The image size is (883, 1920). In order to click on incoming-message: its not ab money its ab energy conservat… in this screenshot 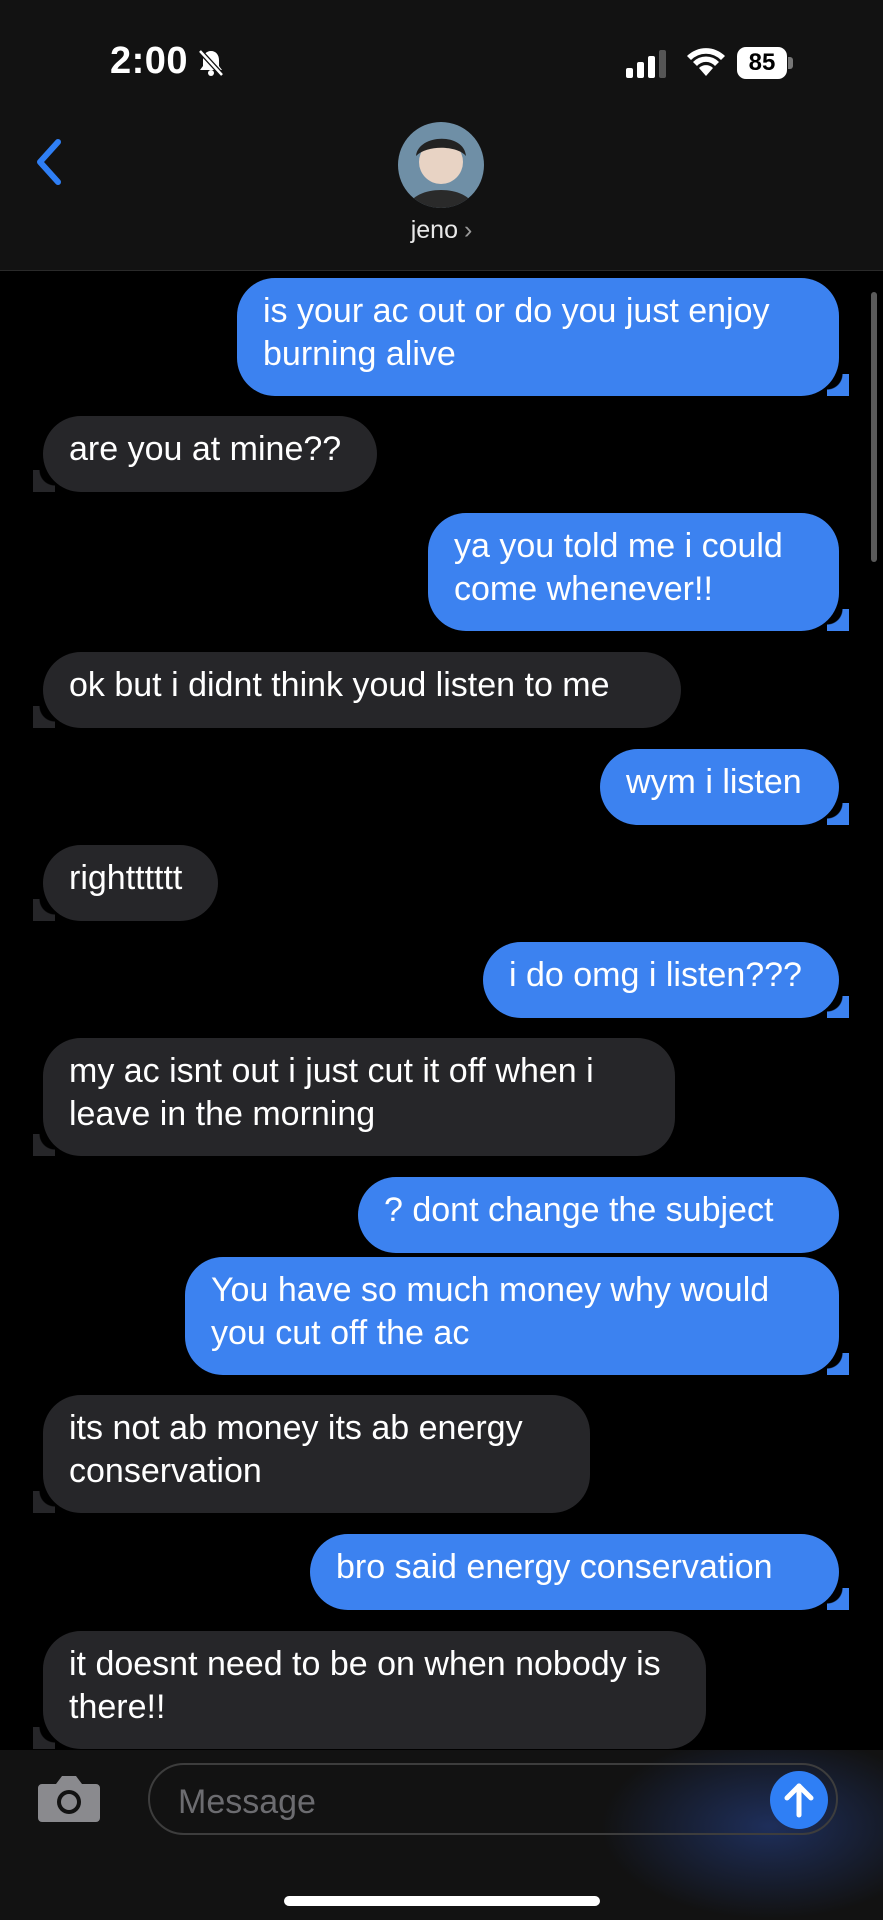, I will do `click(311, 1454)`.